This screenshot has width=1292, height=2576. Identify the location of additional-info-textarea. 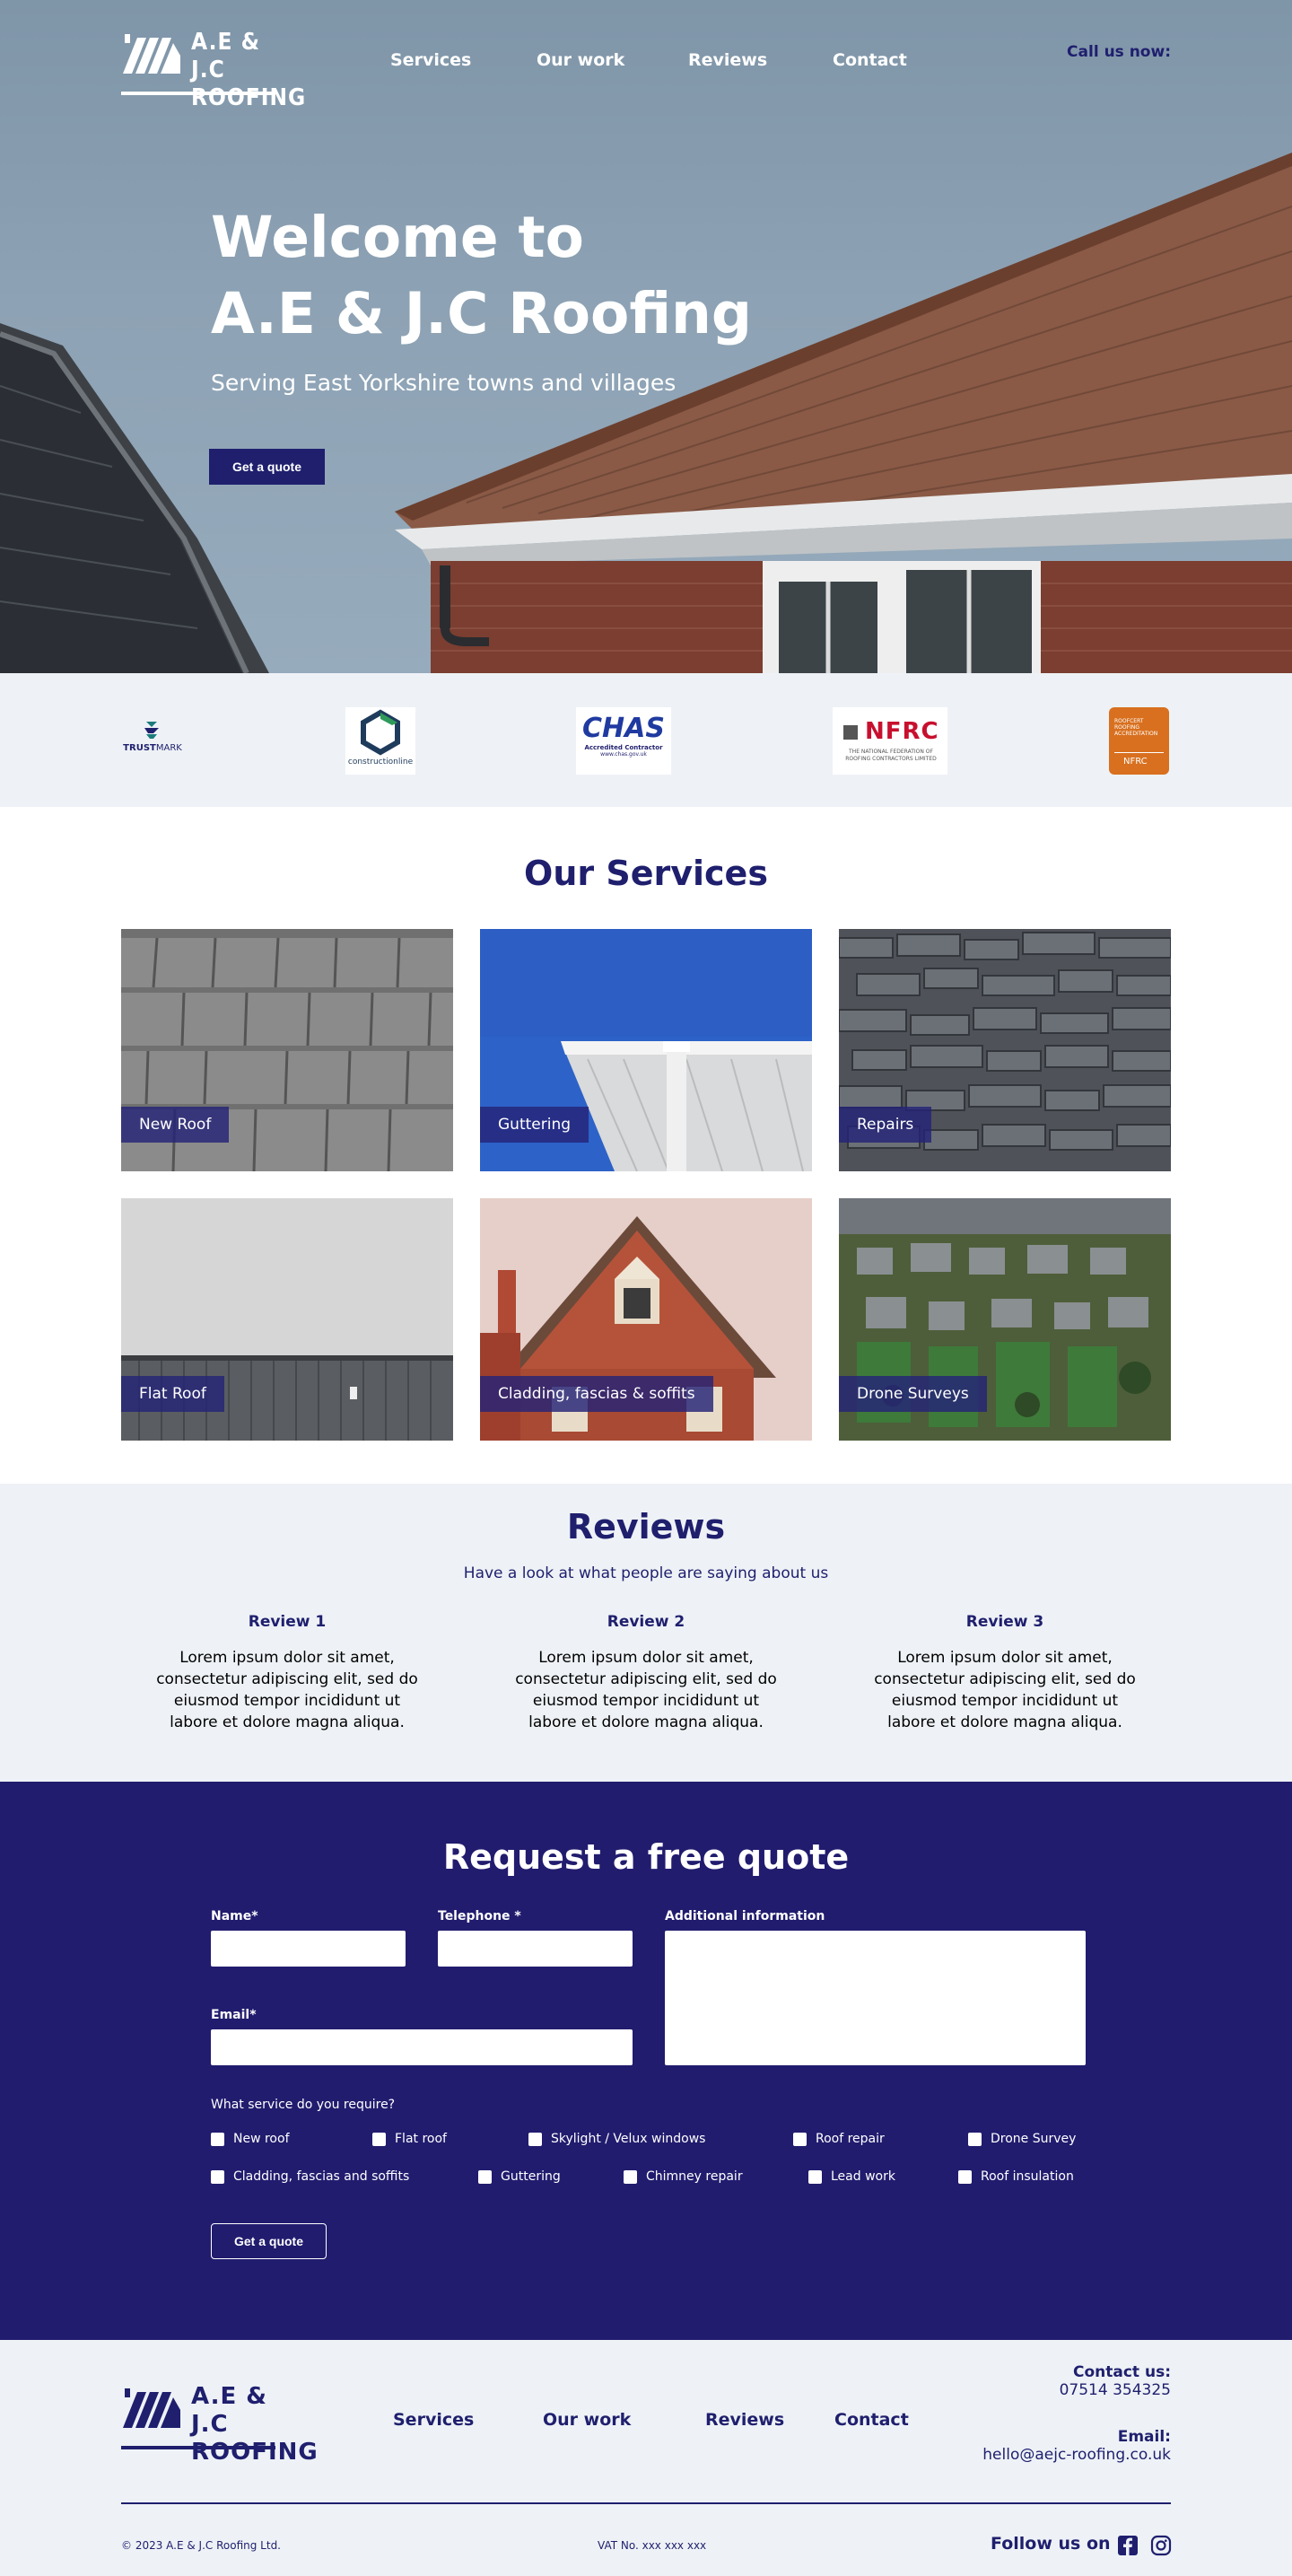
(875, 1998).